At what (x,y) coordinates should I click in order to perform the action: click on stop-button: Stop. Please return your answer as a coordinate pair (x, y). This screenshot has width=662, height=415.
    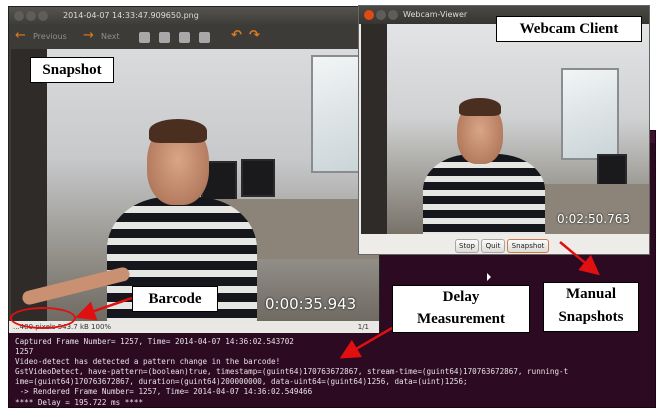
    Looking at the image, I should click on (467, 246).